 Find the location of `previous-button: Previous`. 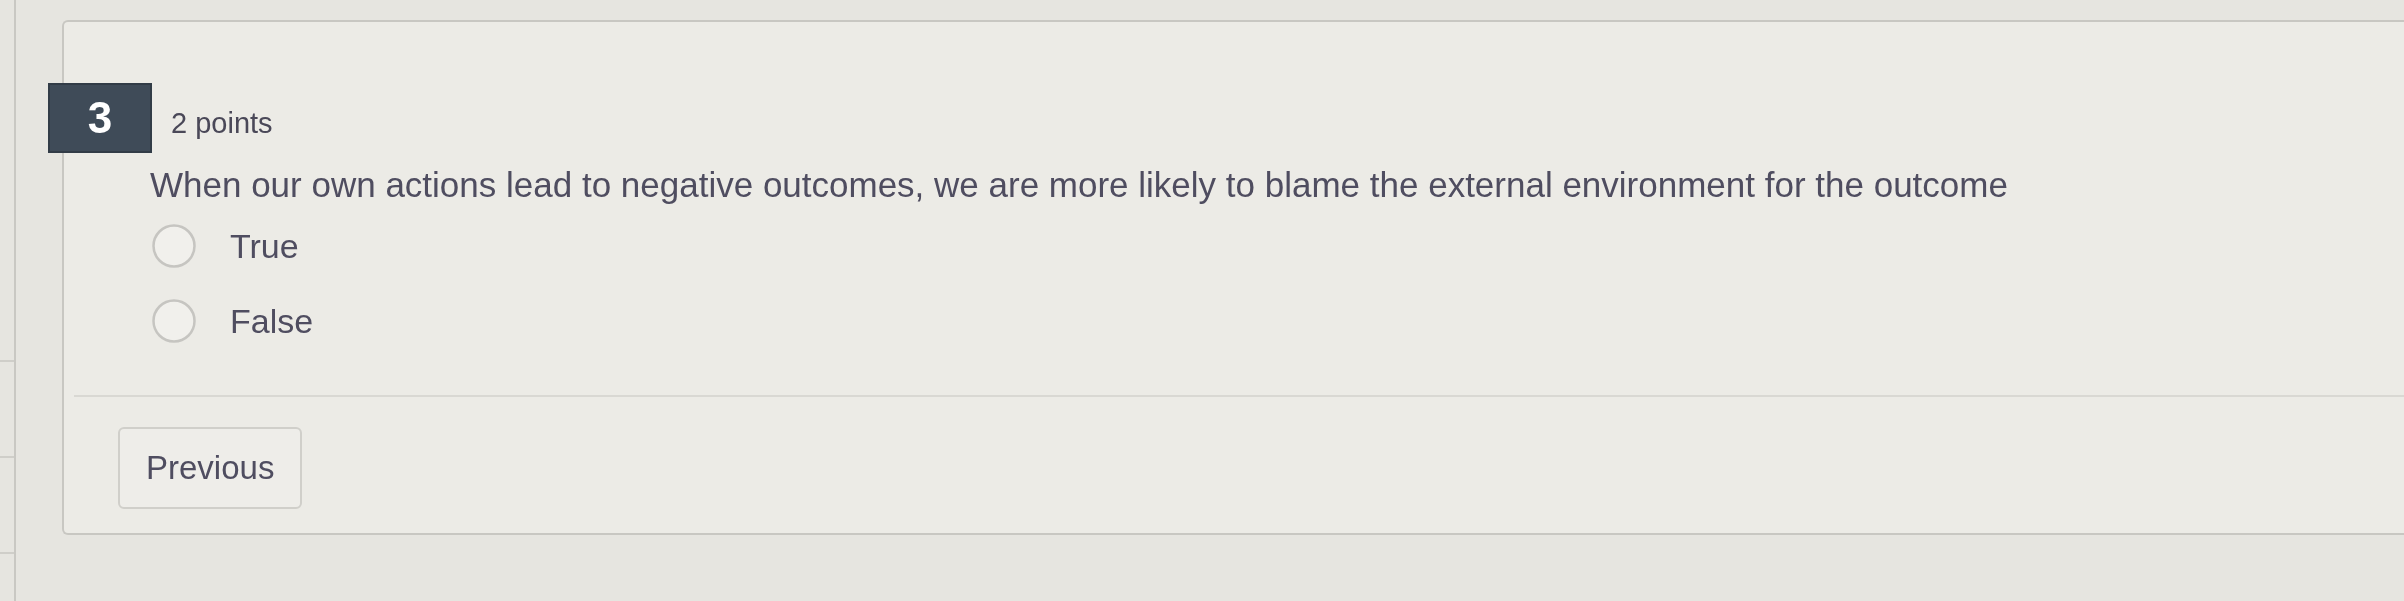

previous-button: Previous is located at coordinates (210, 468).